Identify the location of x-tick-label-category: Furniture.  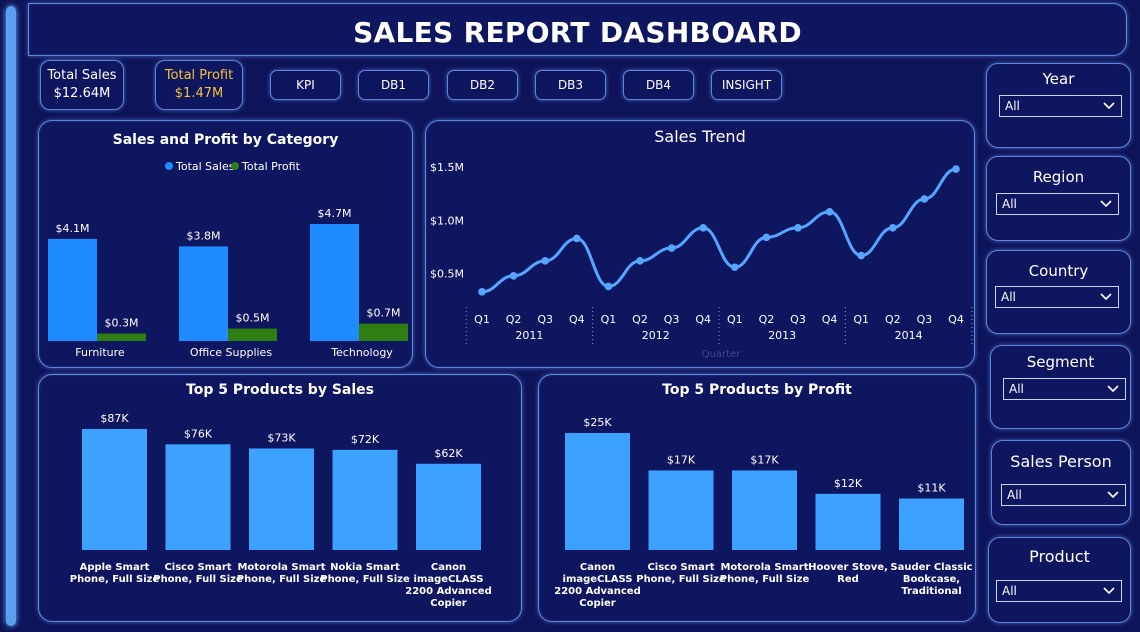
(100, 352).